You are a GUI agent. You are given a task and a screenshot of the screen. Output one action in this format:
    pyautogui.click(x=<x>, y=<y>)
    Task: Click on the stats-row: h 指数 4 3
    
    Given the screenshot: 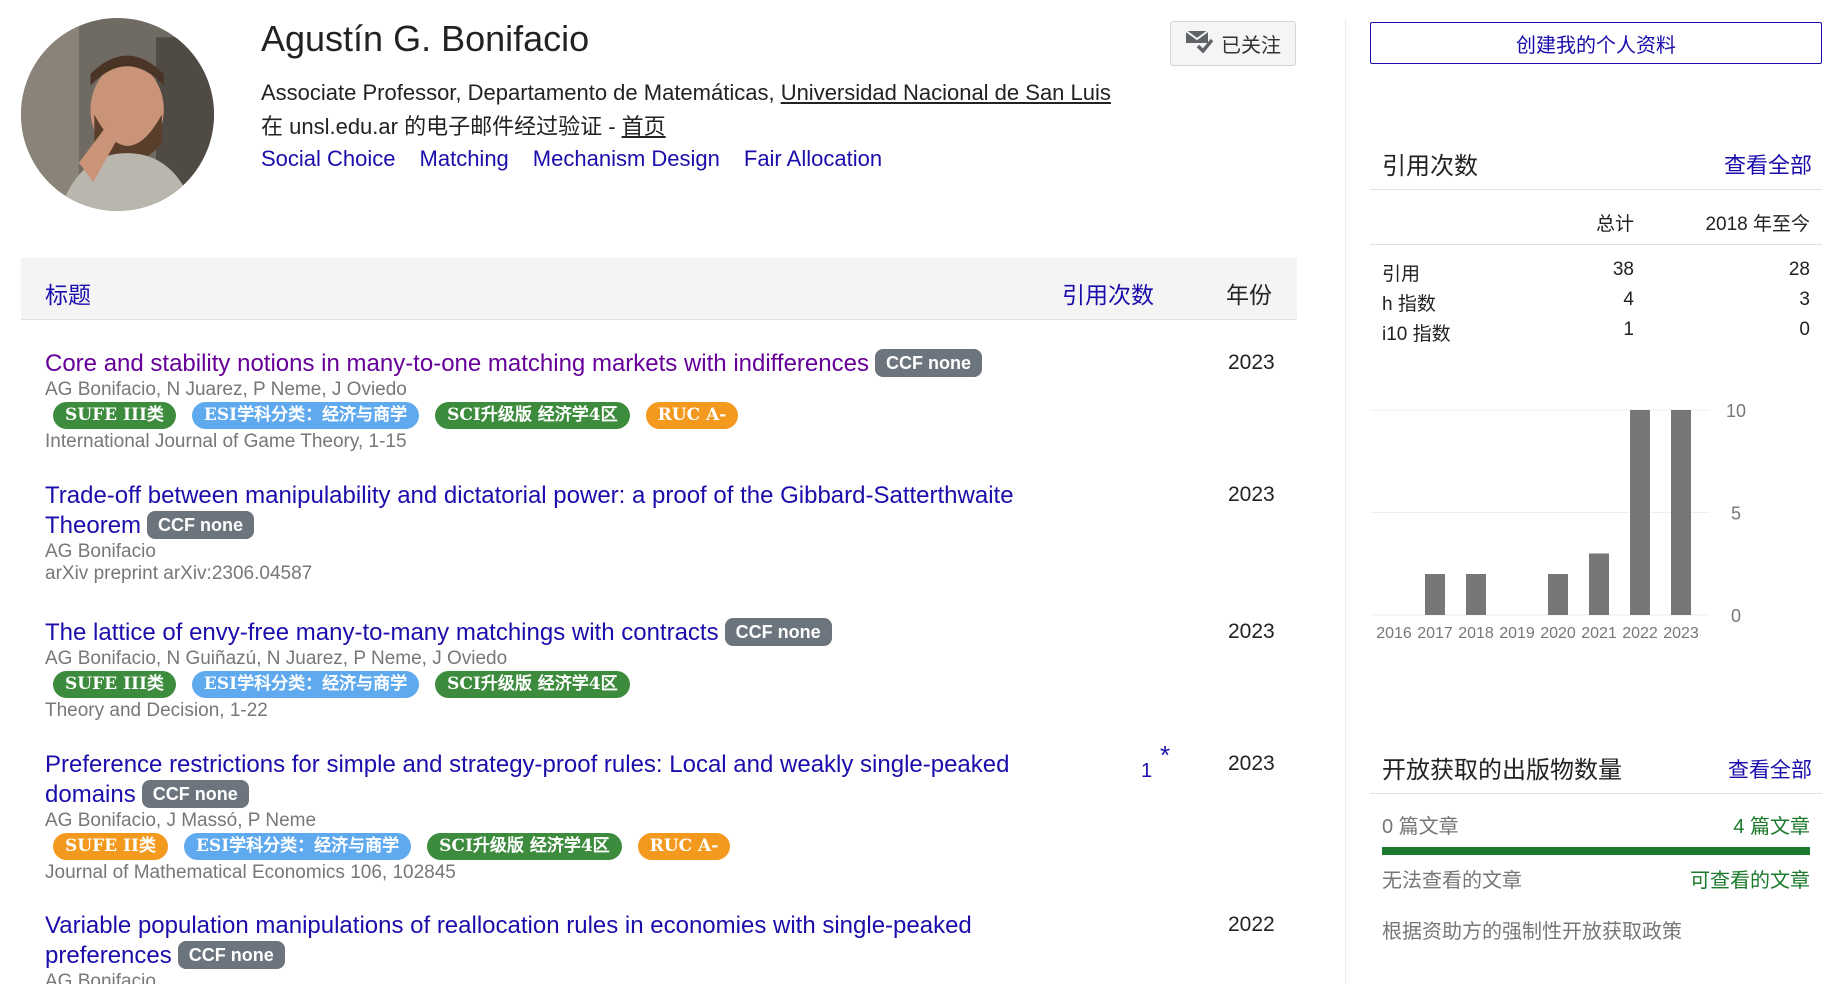 What is the action you would take?
    pyautogui.click(x=1596, y=301)
    